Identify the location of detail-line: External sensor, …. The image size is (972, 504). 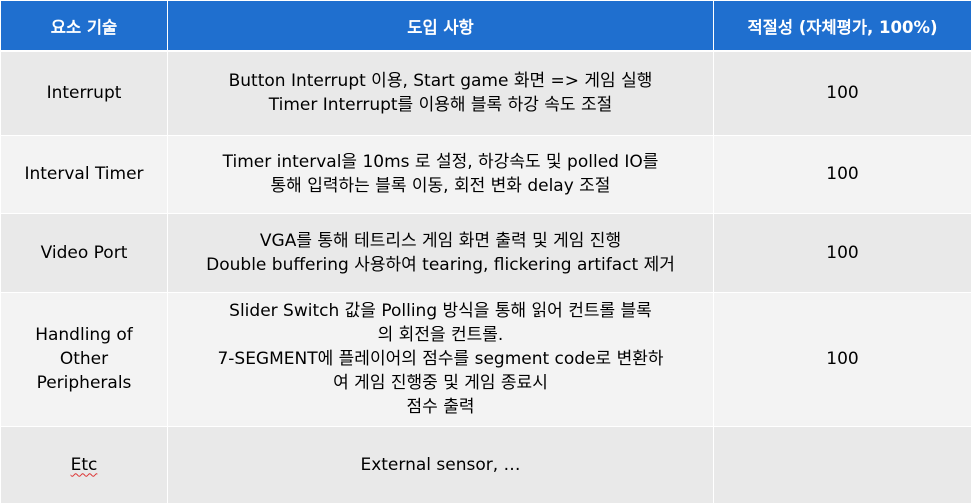
(440, 464).